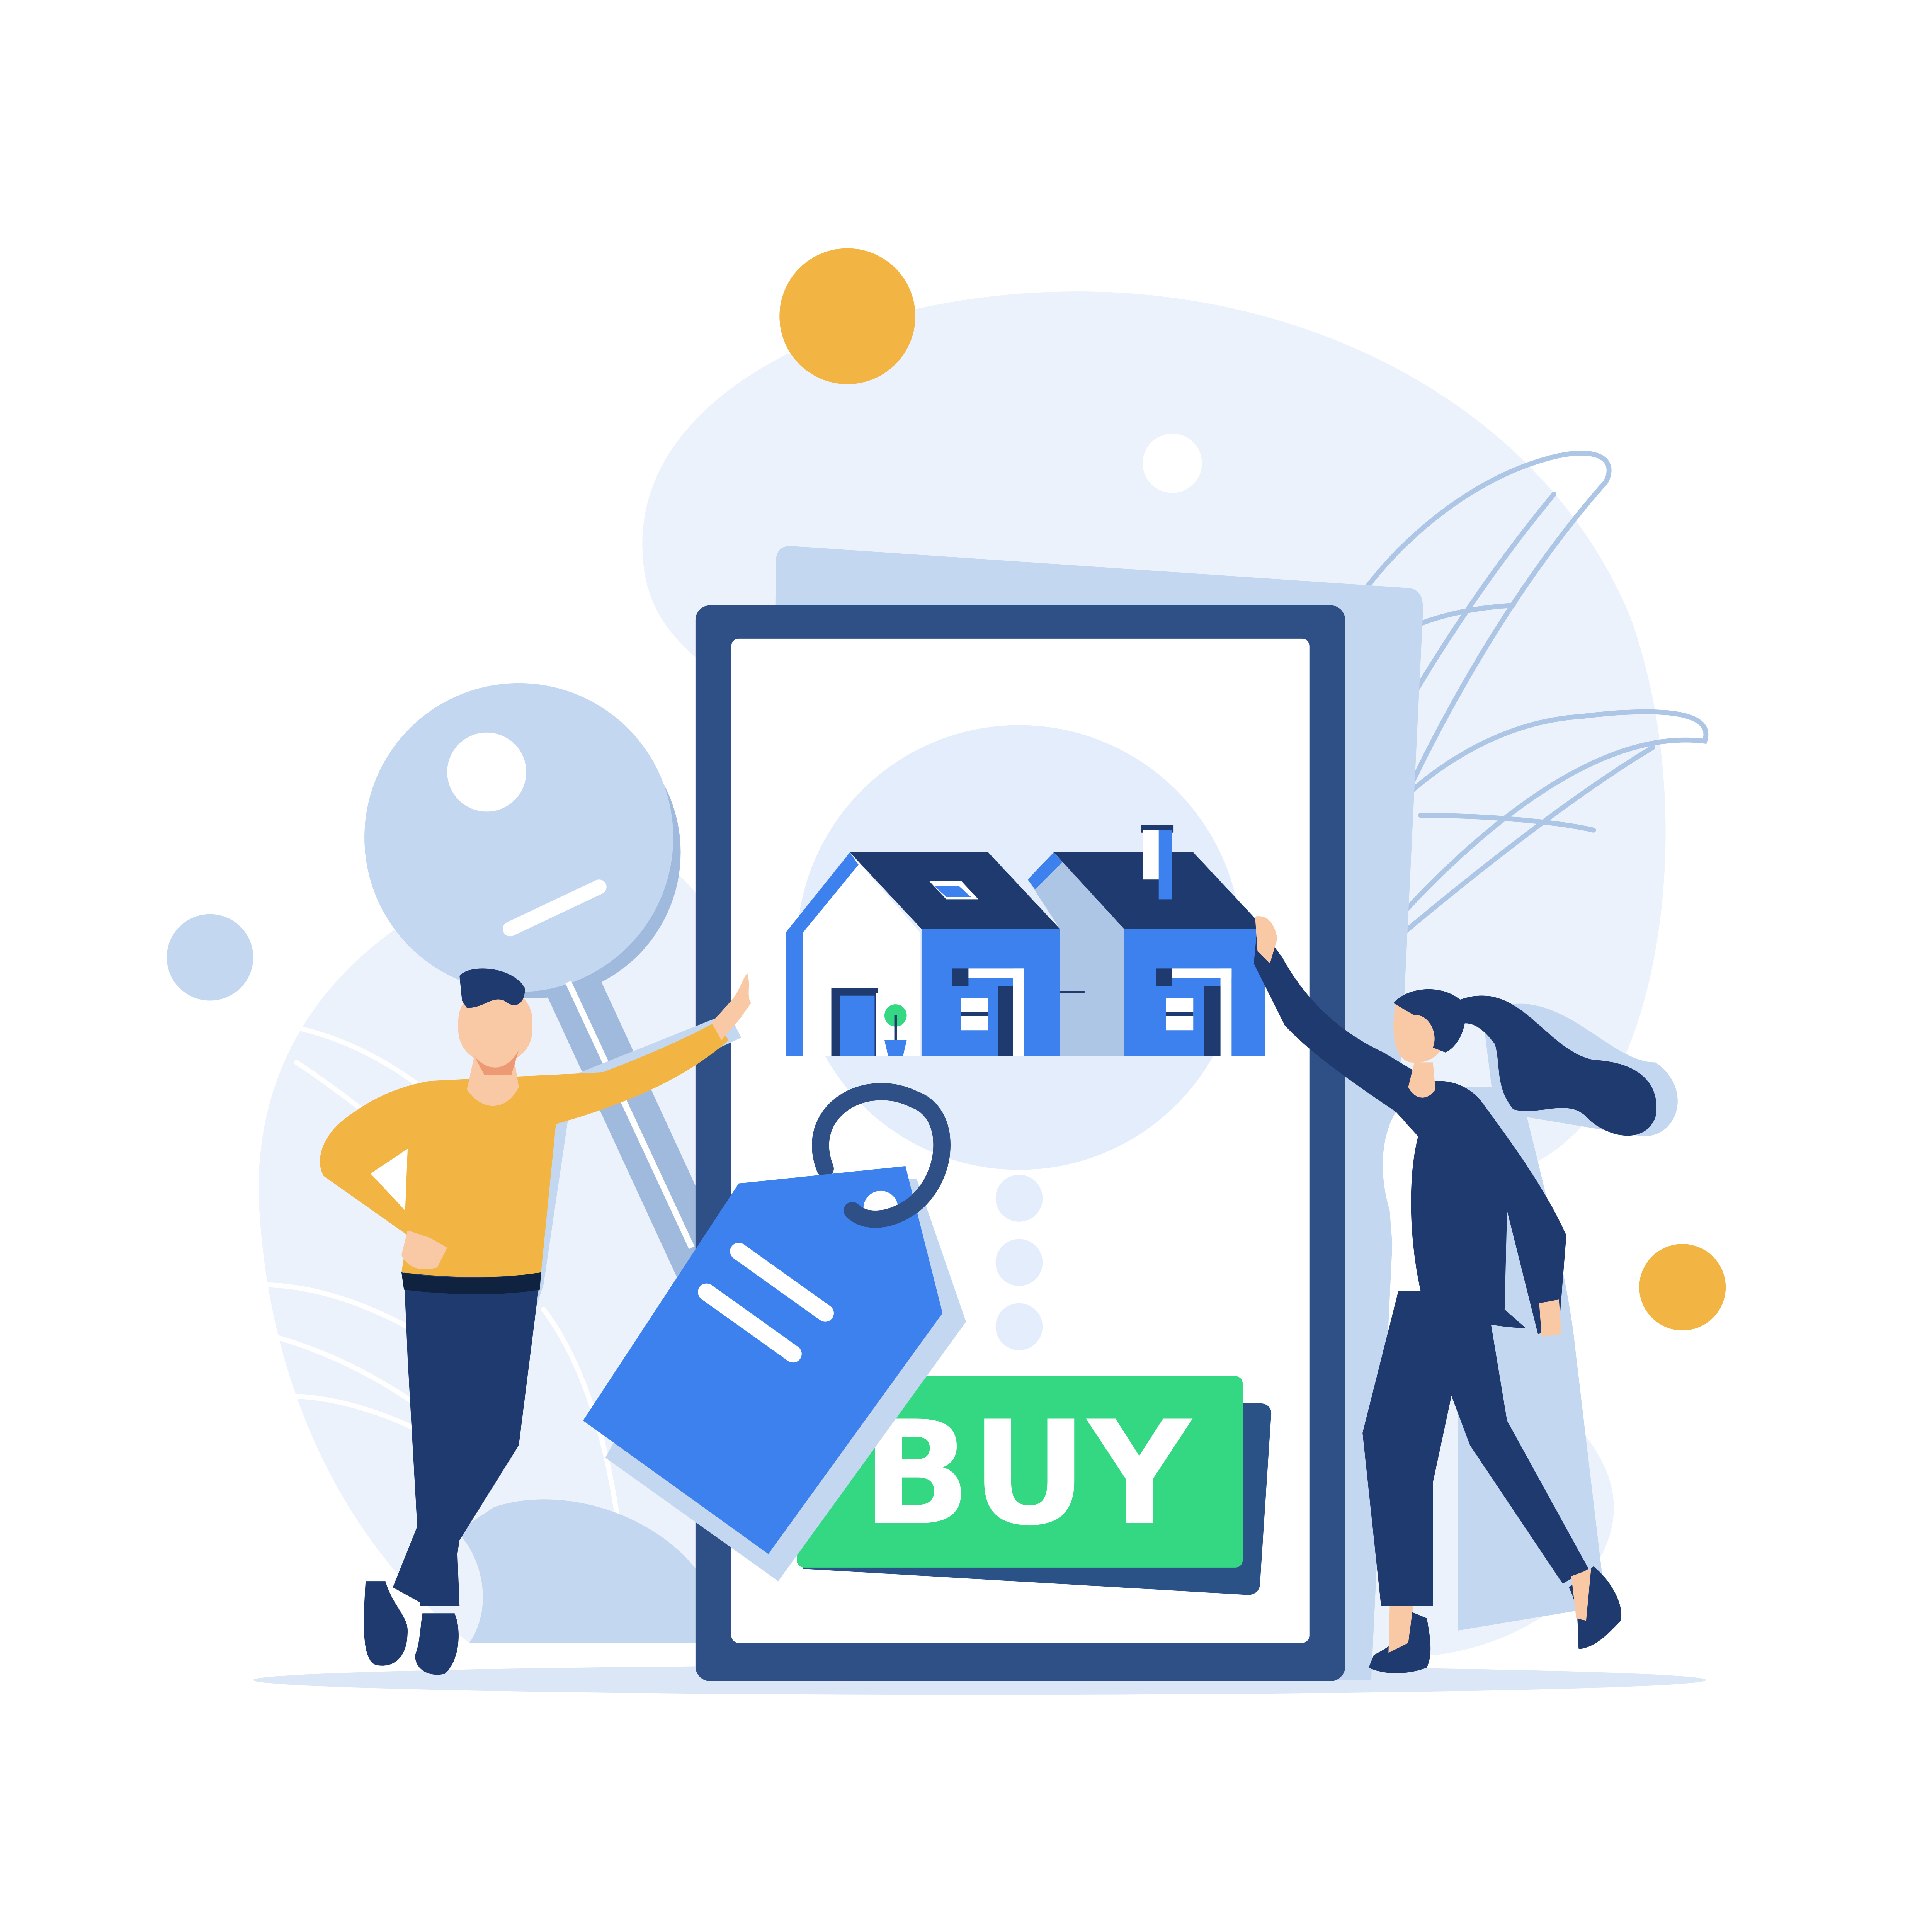 The width and height of the screenshot is (1932, 1932). What do you see at coordinates (847, 316) in the screenshot?
I see `orange-dot-top` at bounding box center [847, 316].